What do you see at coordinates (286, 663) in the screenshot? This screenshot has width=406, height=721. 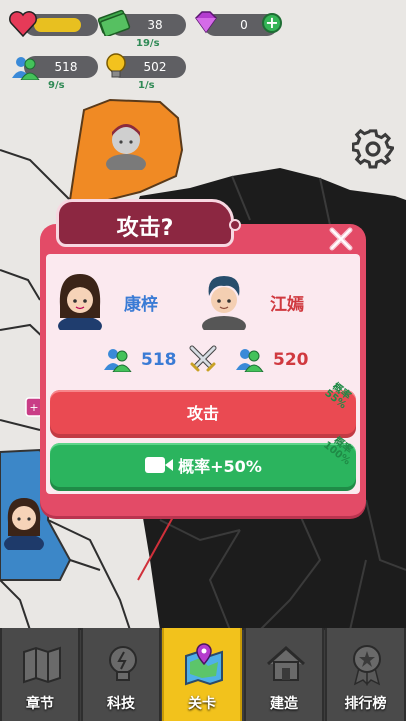 I see `house-icon` at bounding box center [286, 663].